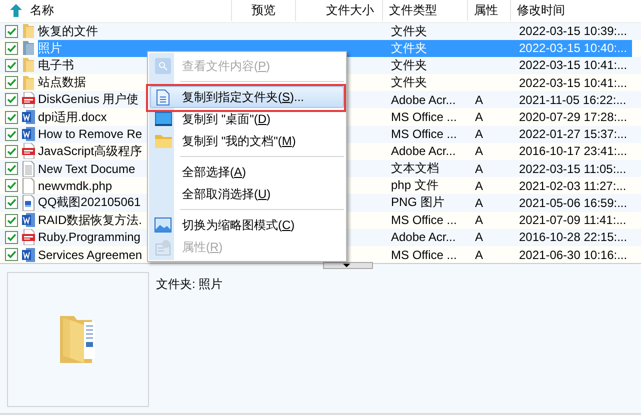  I want to click on file-name: QQ截图202105061, so click(89, 203).